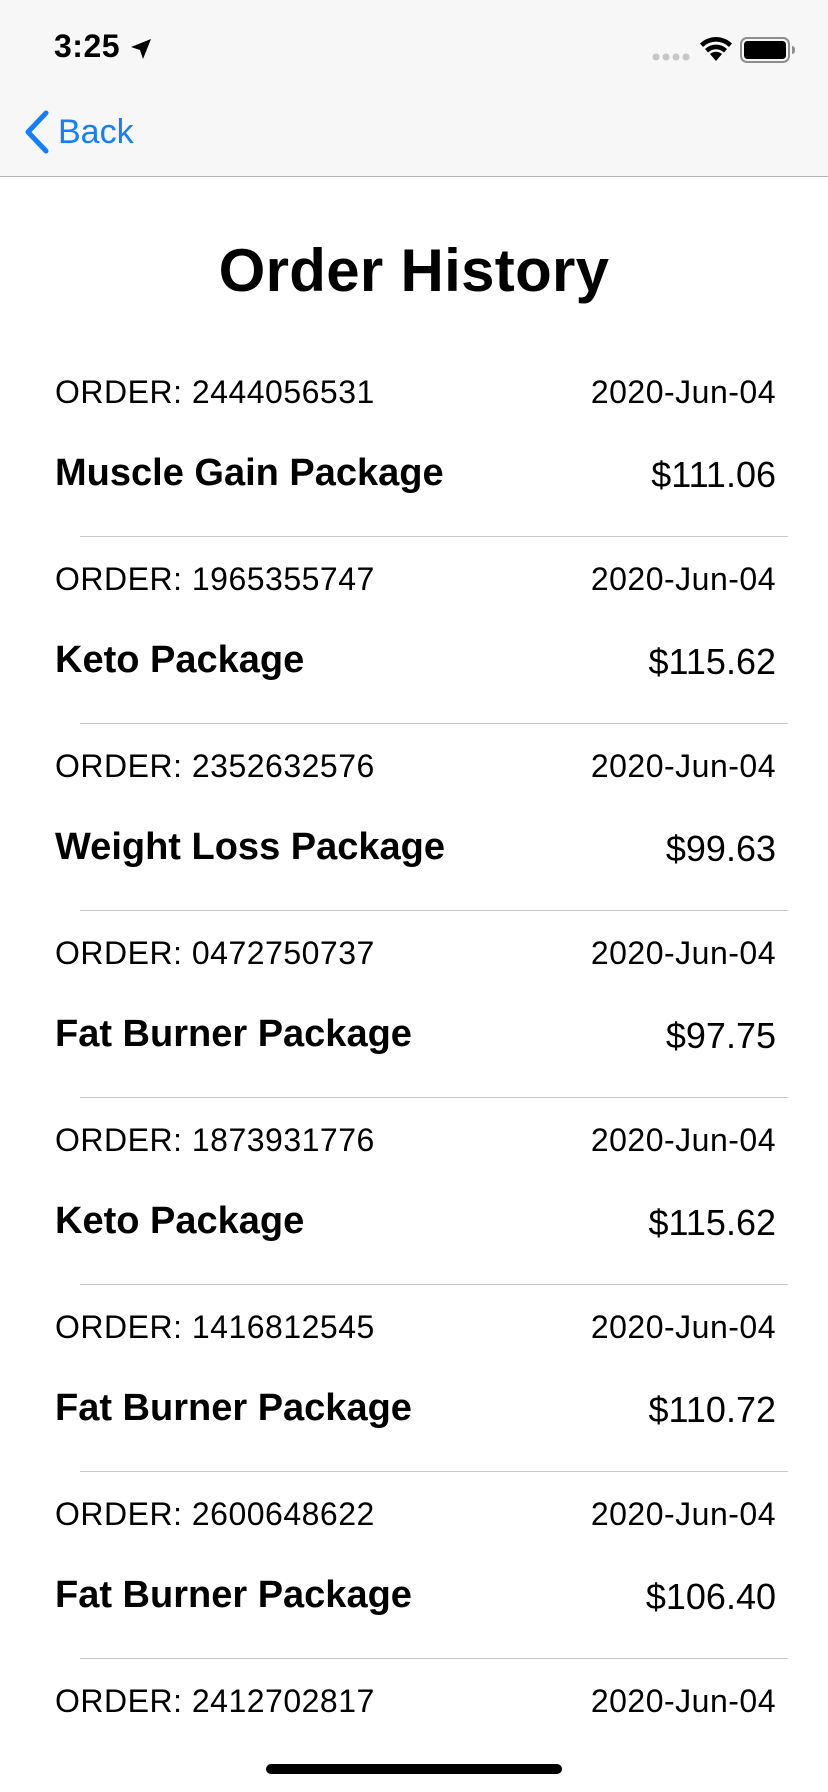  What do you see at coordinates (87, 46) in the screenshot?
I see `status-time: 3:25` at bounding box center [87, 46].